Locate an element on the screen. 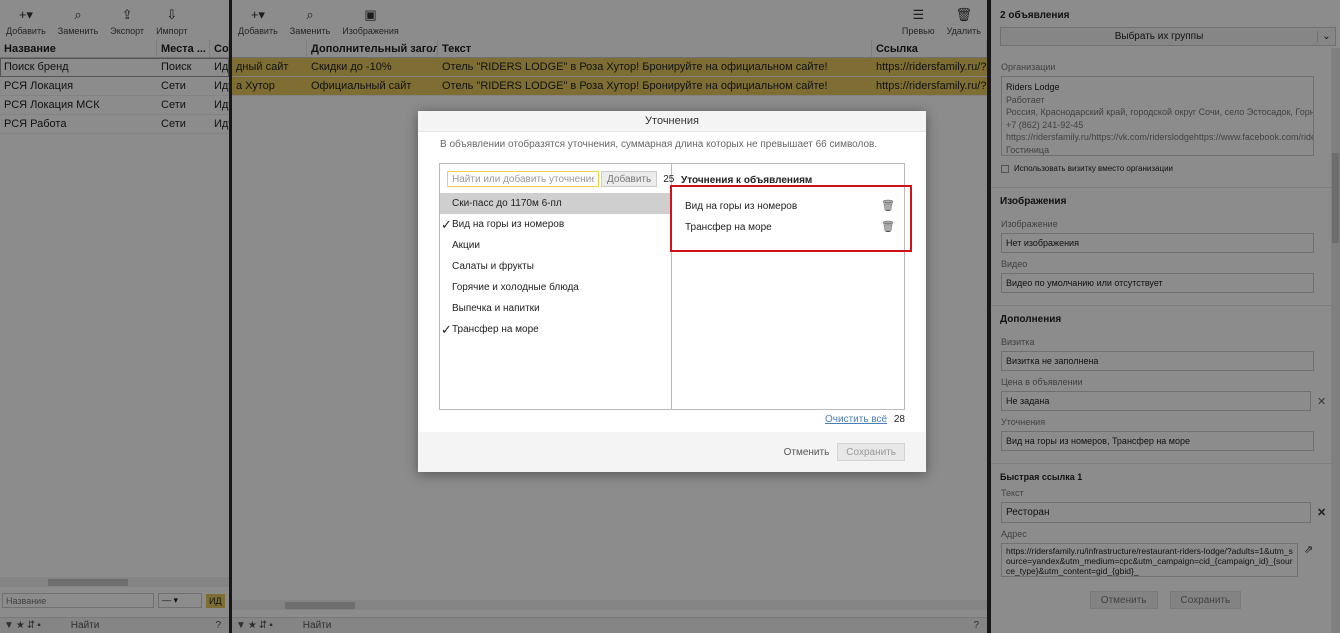  refinement-option: Горячие и холодные блюда is located at coordinates (555, 287).